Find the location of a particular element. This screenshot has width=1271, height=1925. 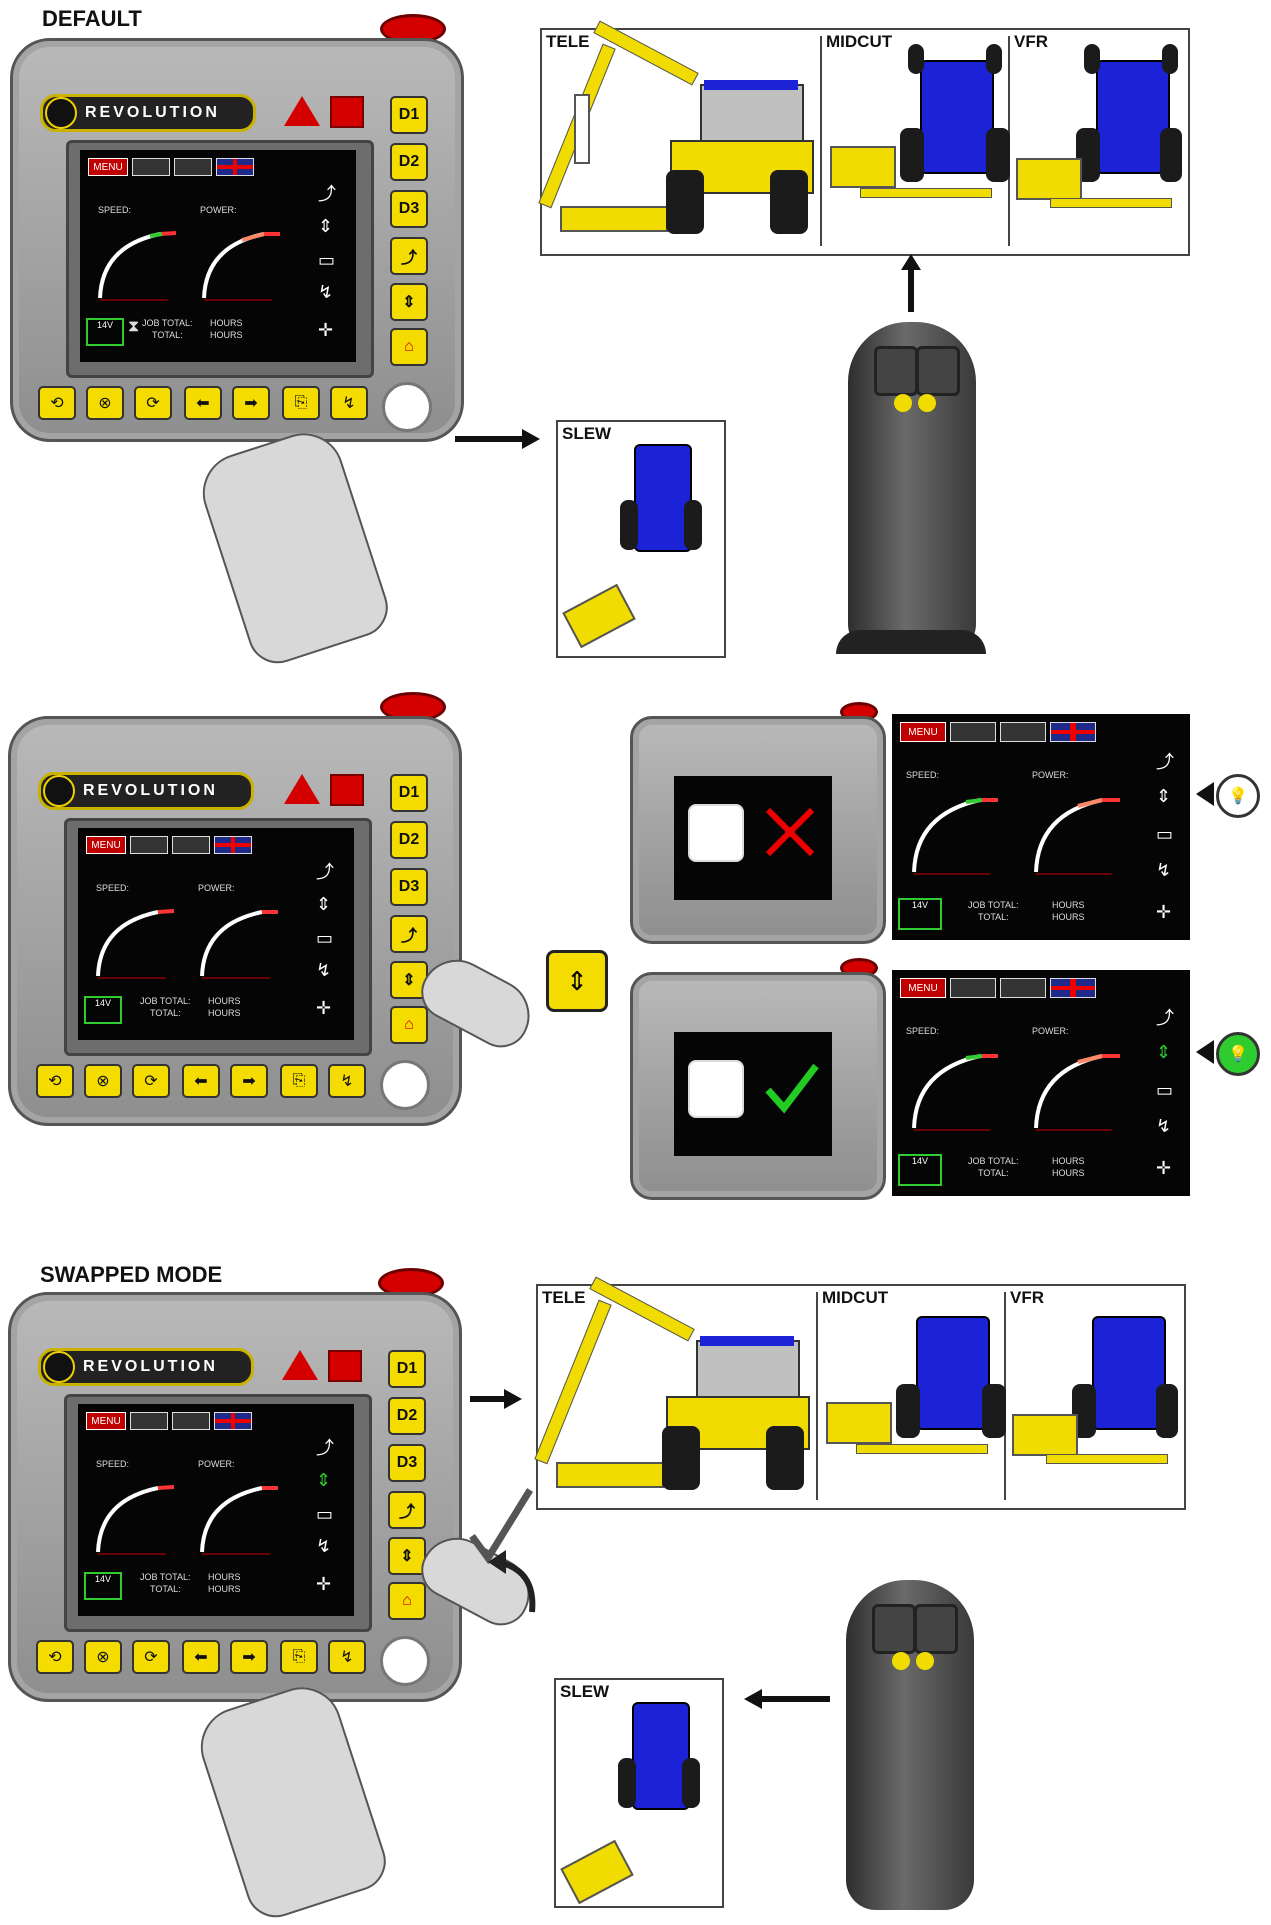

speed-gauge is located at coordinates (135, 944).